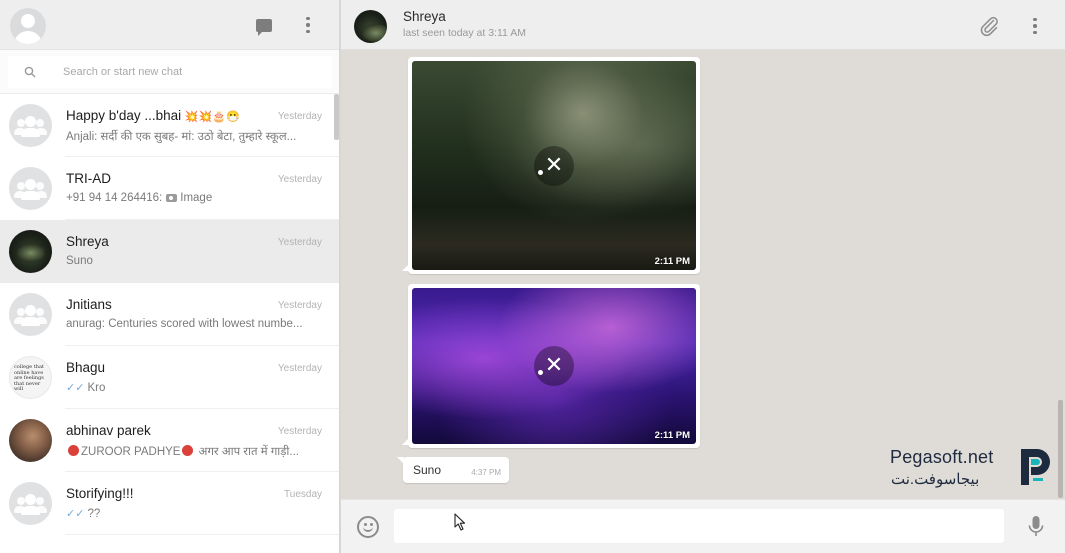 This screenshot has height=553, width=1065. Describe the element at coordinates (460, 522) in the screenshot. I see `mouse-cursor-icon` at that location.